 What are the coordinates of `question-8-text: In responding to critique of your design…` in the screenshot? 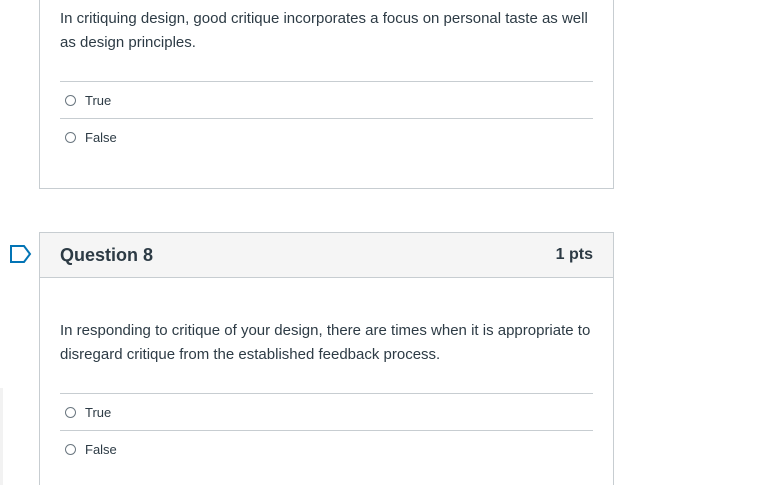 It's located at (325, 342).